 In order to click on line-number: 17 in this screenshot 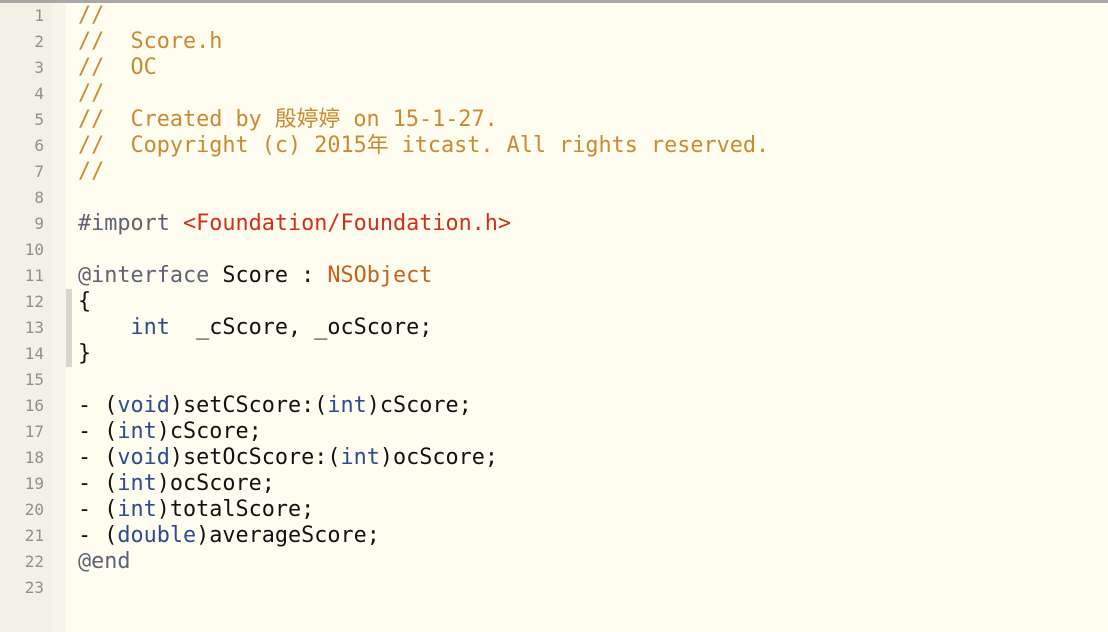, I will do `click(34, 431)`.